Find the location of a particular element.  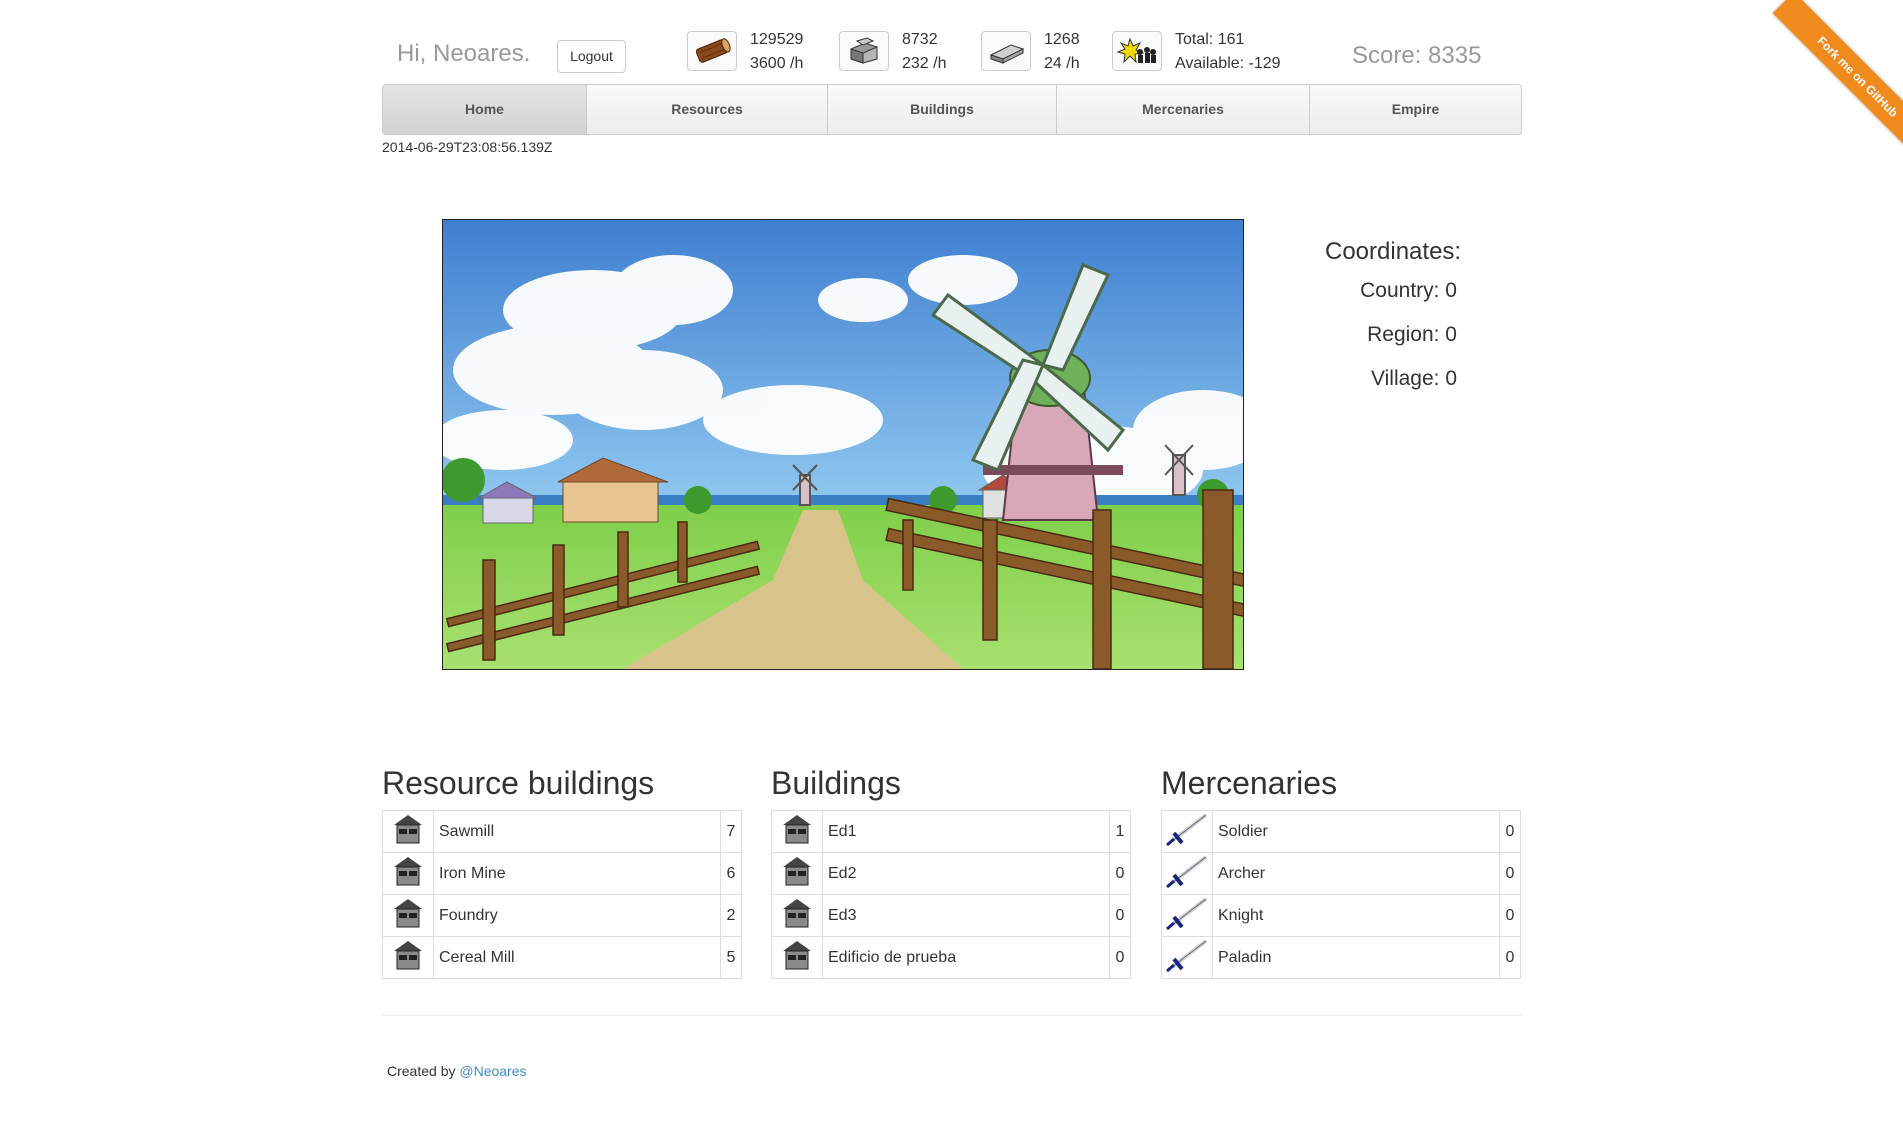

table-row: Foundry 2 is located at coordinates (562, 915).